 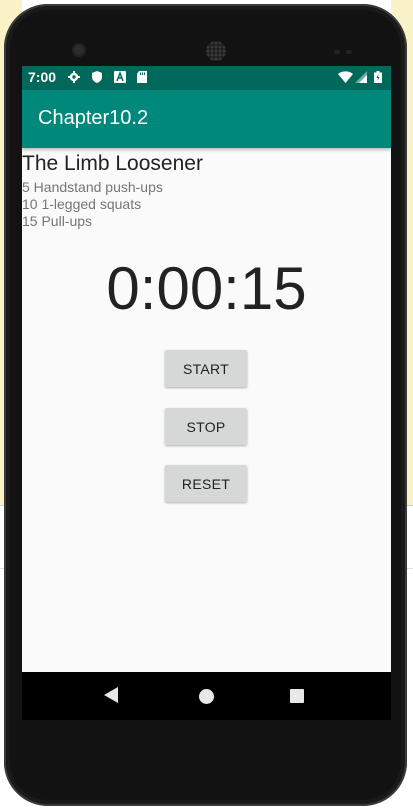 What do you see at coordinates (337, 52) in the screenshot?
I see `proximity-sensor` at bounding box center [337, 52].